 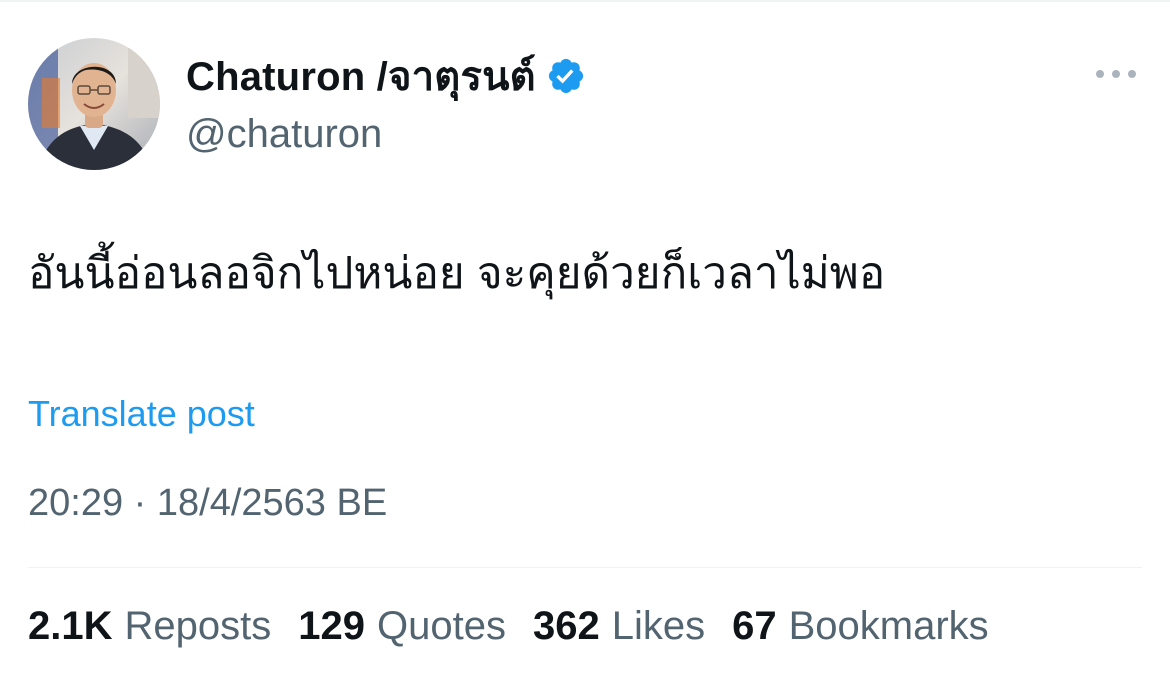 What do you see at coordinates (386, 134) in the screenshot?
I see `handle: @chaturon` at bounding box center [386, 134].